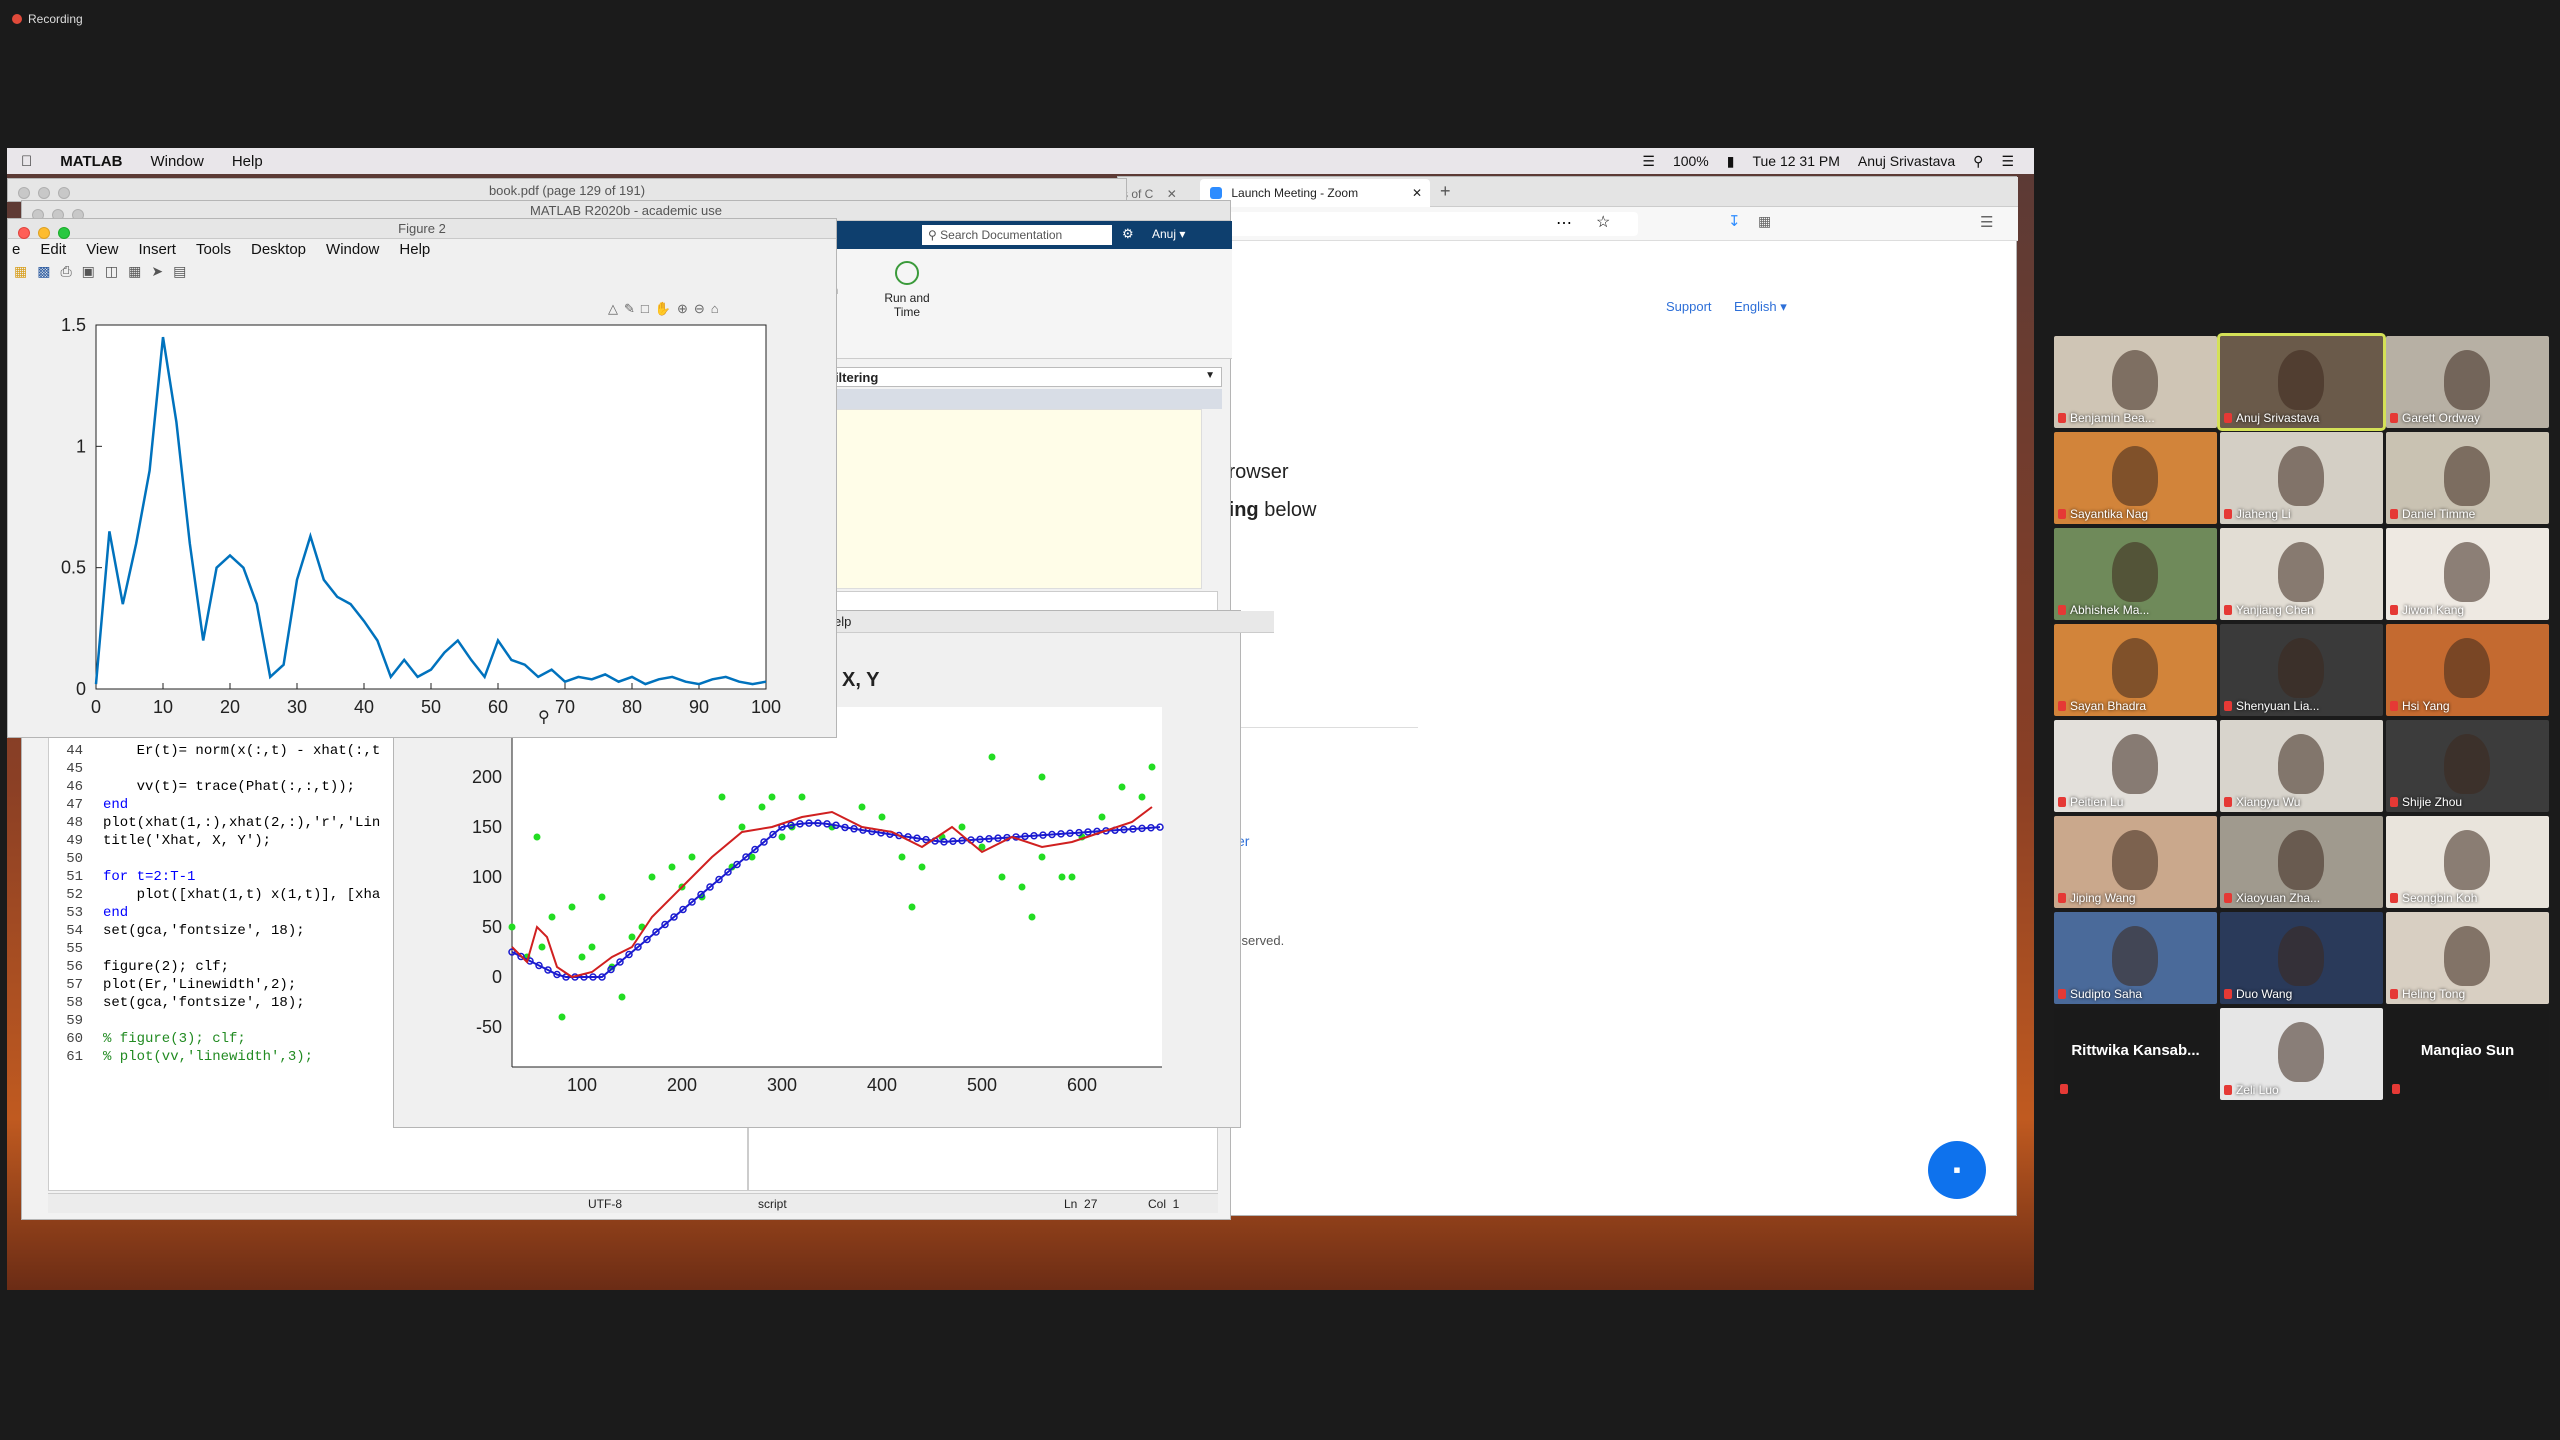  I want to click on menubar-help: Help, so click(247, 161).